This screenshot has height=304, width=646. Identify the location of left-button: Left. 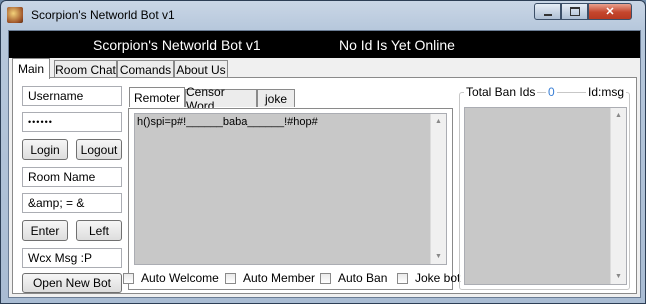
(99, 230).